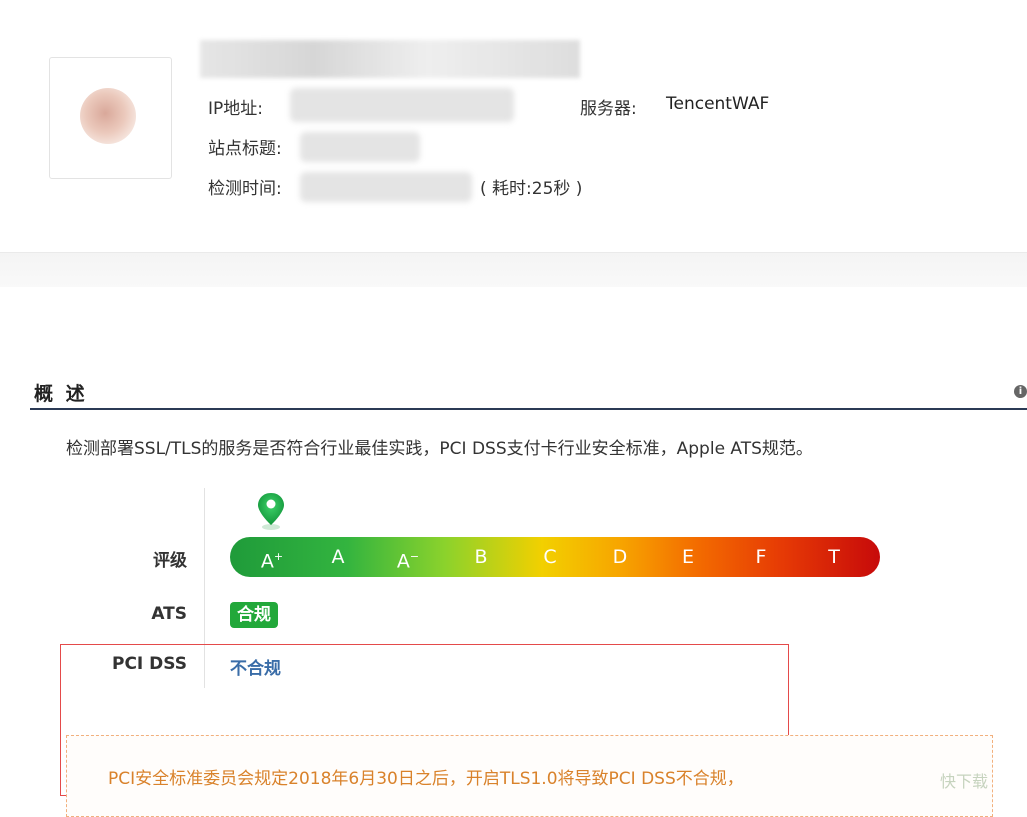  I want to click on watermark-logo: 快下载, so click(964, 781).